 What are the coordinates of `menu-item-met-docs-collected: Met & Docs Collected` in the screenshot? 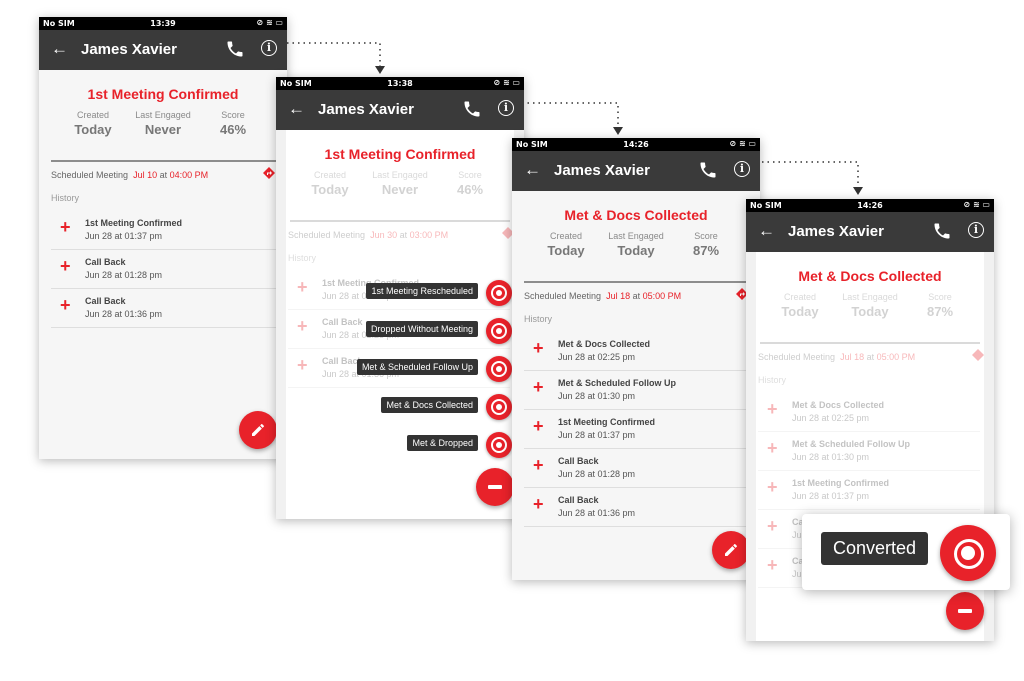 It's located at (402, 407).